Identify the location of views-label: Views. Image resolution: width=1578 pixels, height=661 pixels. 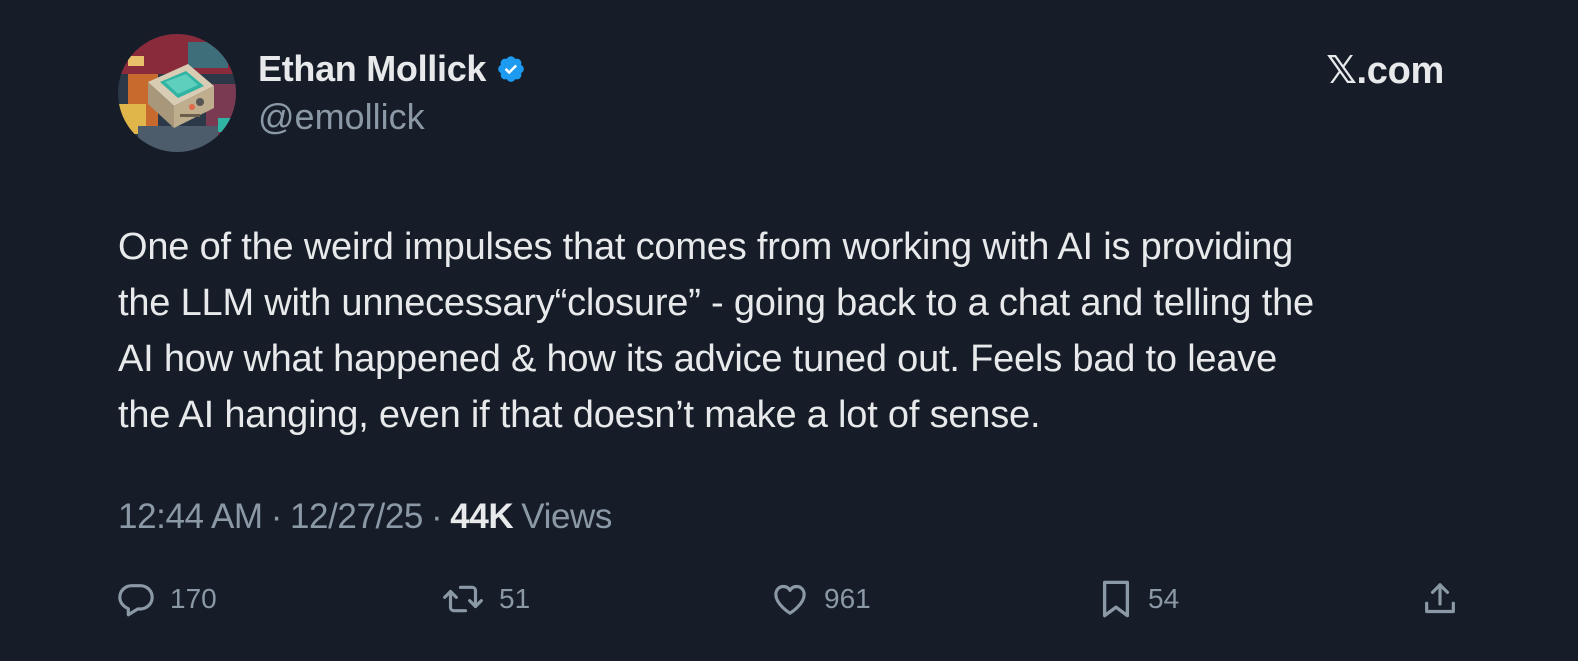
(567, 516).